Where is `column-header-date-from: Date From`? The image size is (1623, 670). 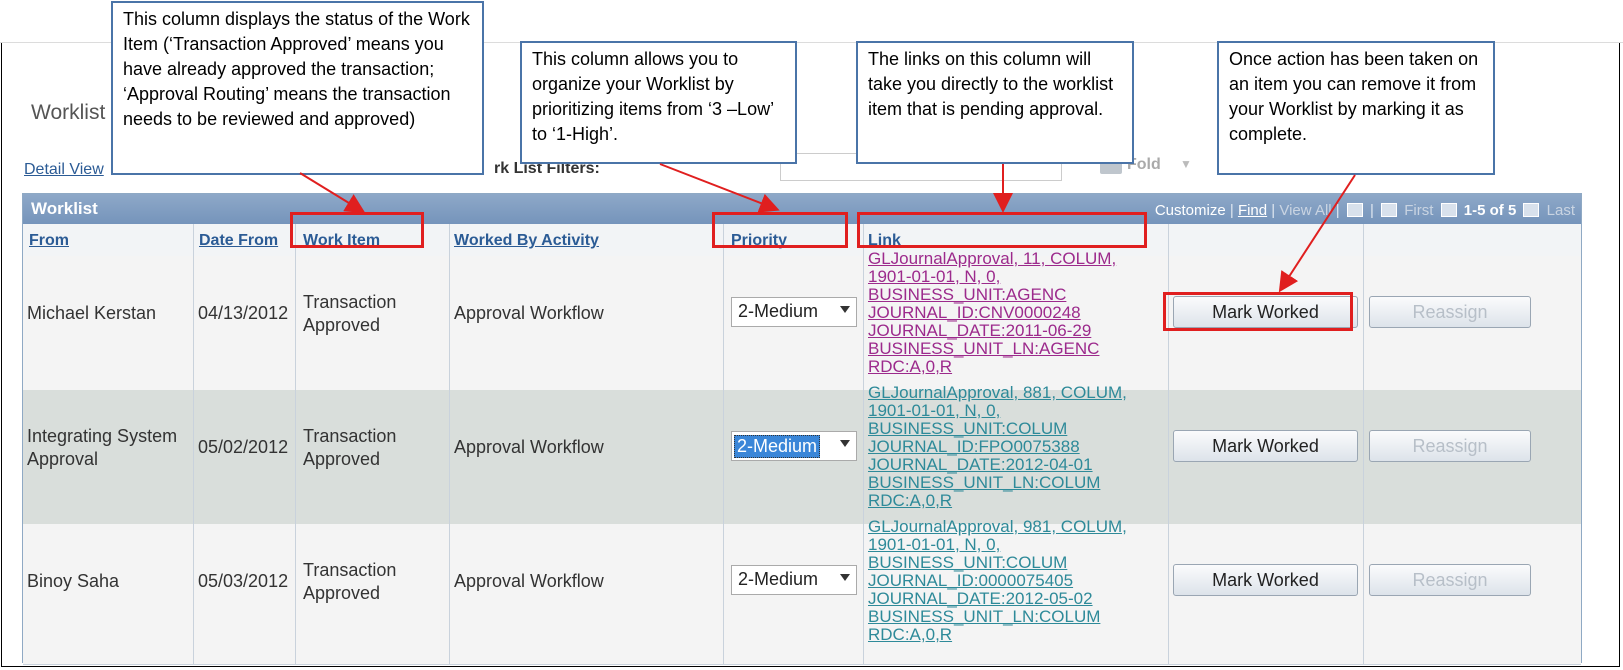 column-header-date-from: Date From is located at coordinates (238, 241).